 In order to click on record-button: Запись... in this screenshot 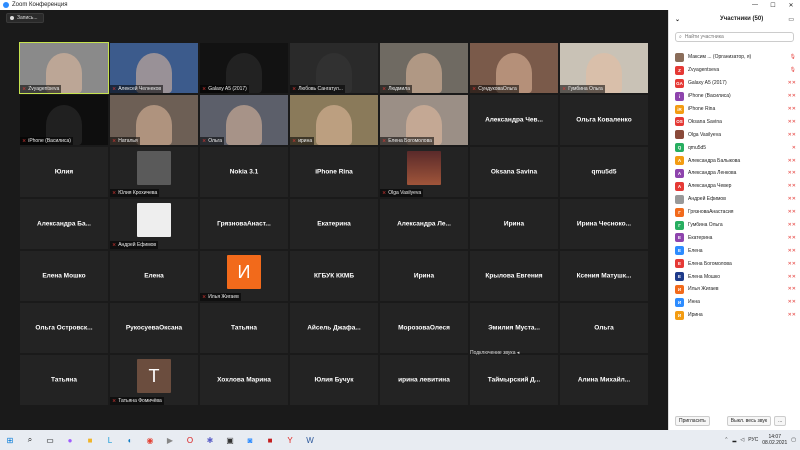, I will do `click(25, 18)`.